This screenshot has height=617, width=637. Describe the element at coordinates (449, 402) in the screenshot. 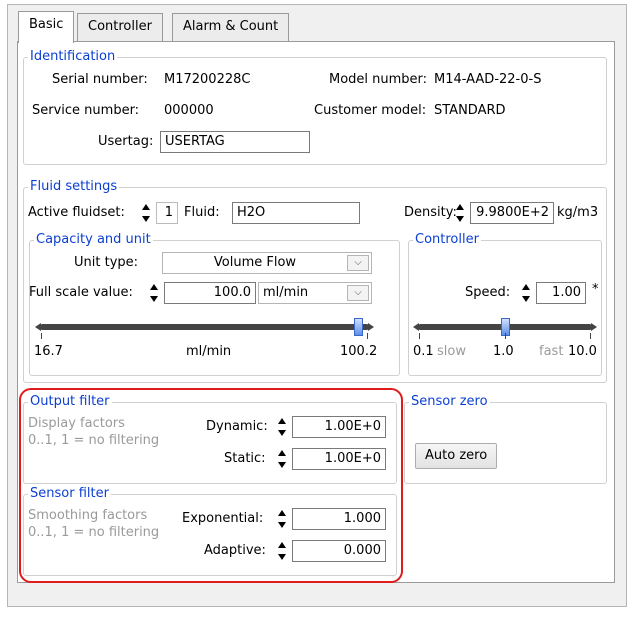

I see `sensor-zero-title: Sensor zero` at that location.